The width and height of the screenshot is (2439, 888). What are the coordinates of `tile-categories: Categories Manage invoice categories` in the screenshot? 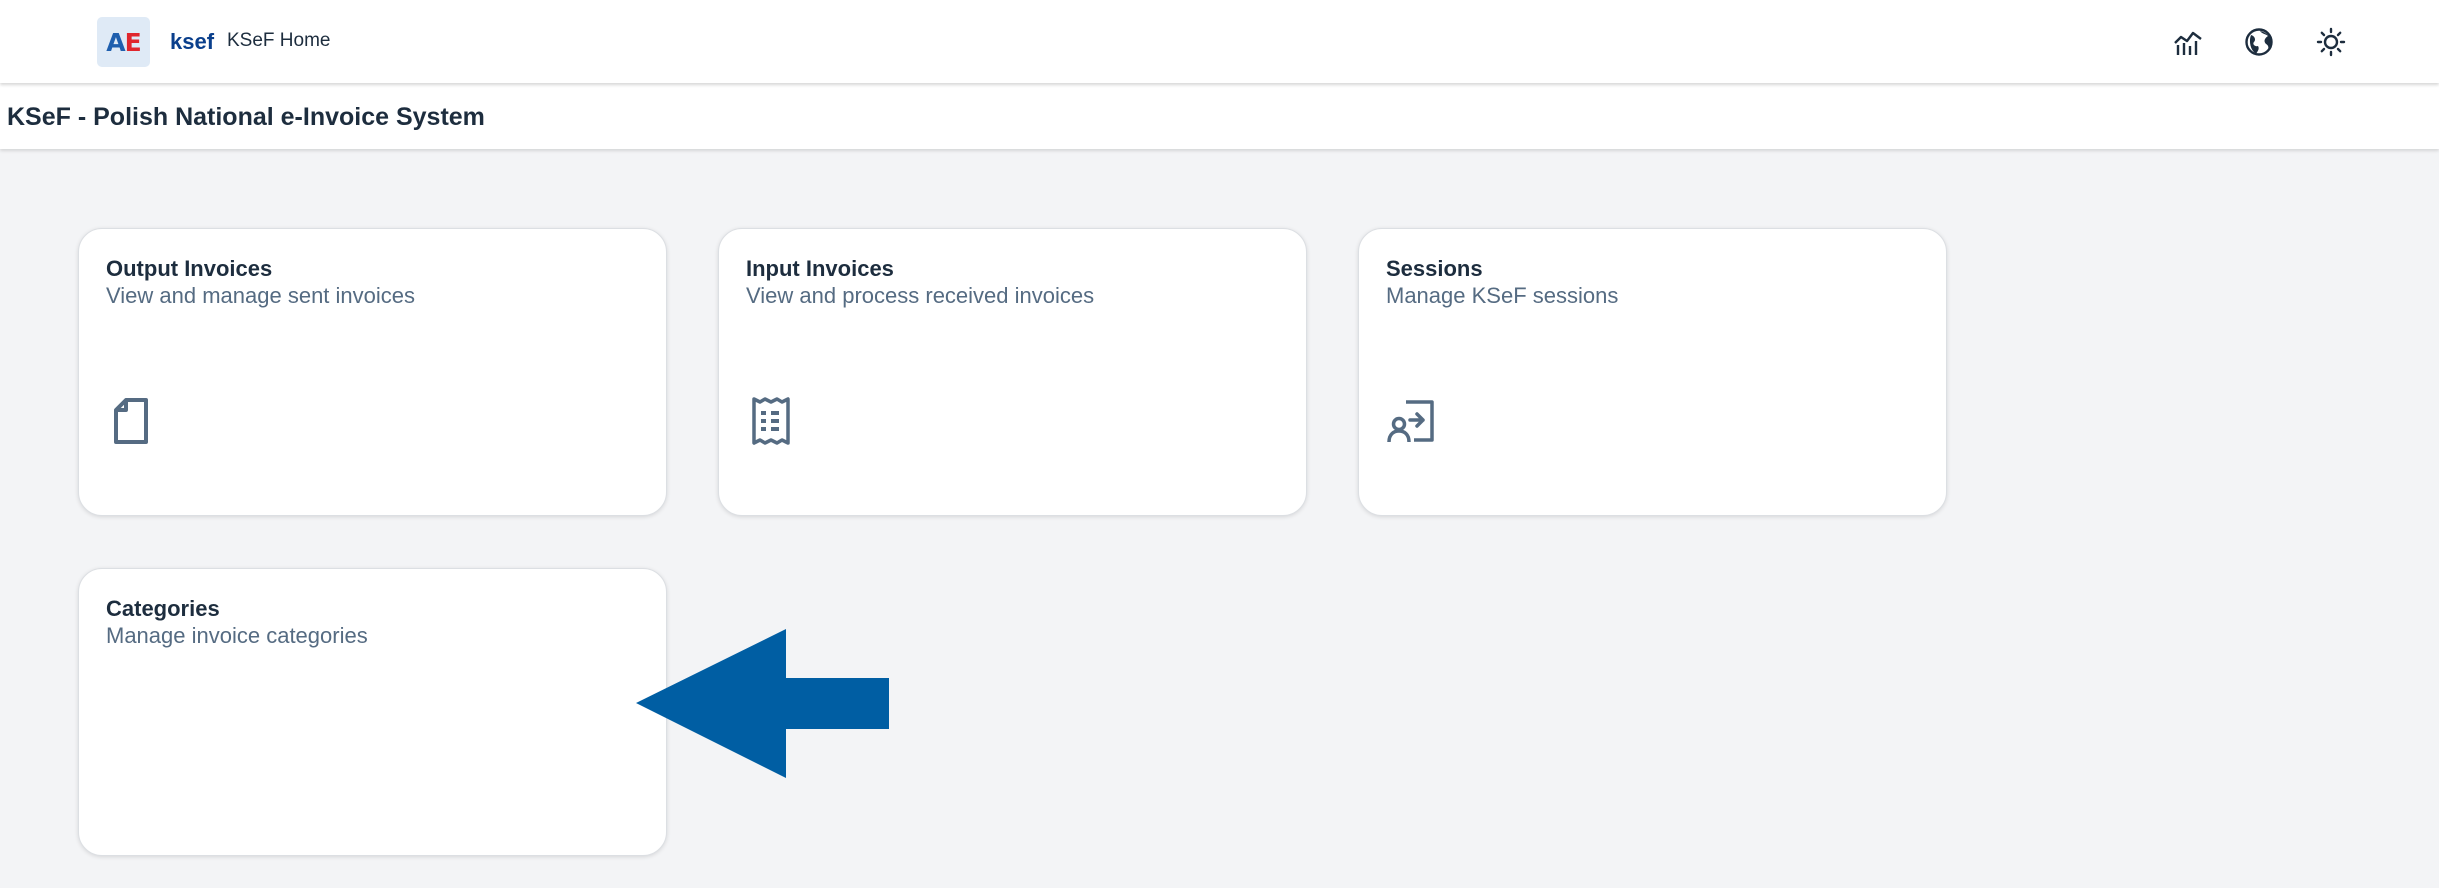 It's located at (372, 712).